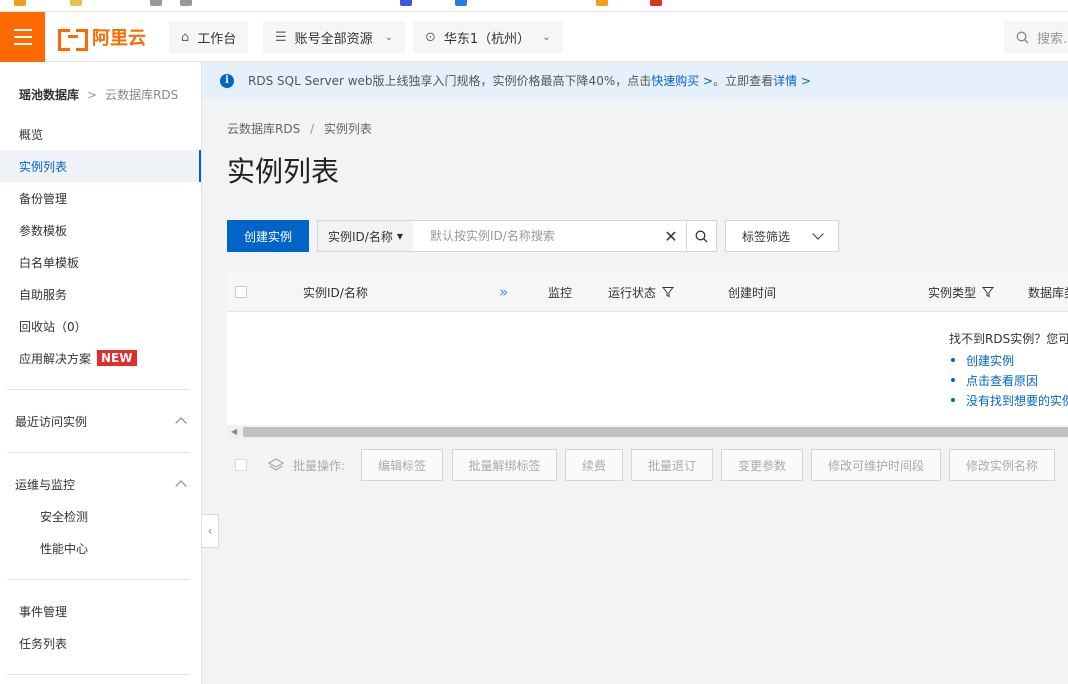 Image resolution: width=1068 pixels, height=684 pixels. I want to click on sidebar-item-security-check: 安全检测, so click(100, 516).